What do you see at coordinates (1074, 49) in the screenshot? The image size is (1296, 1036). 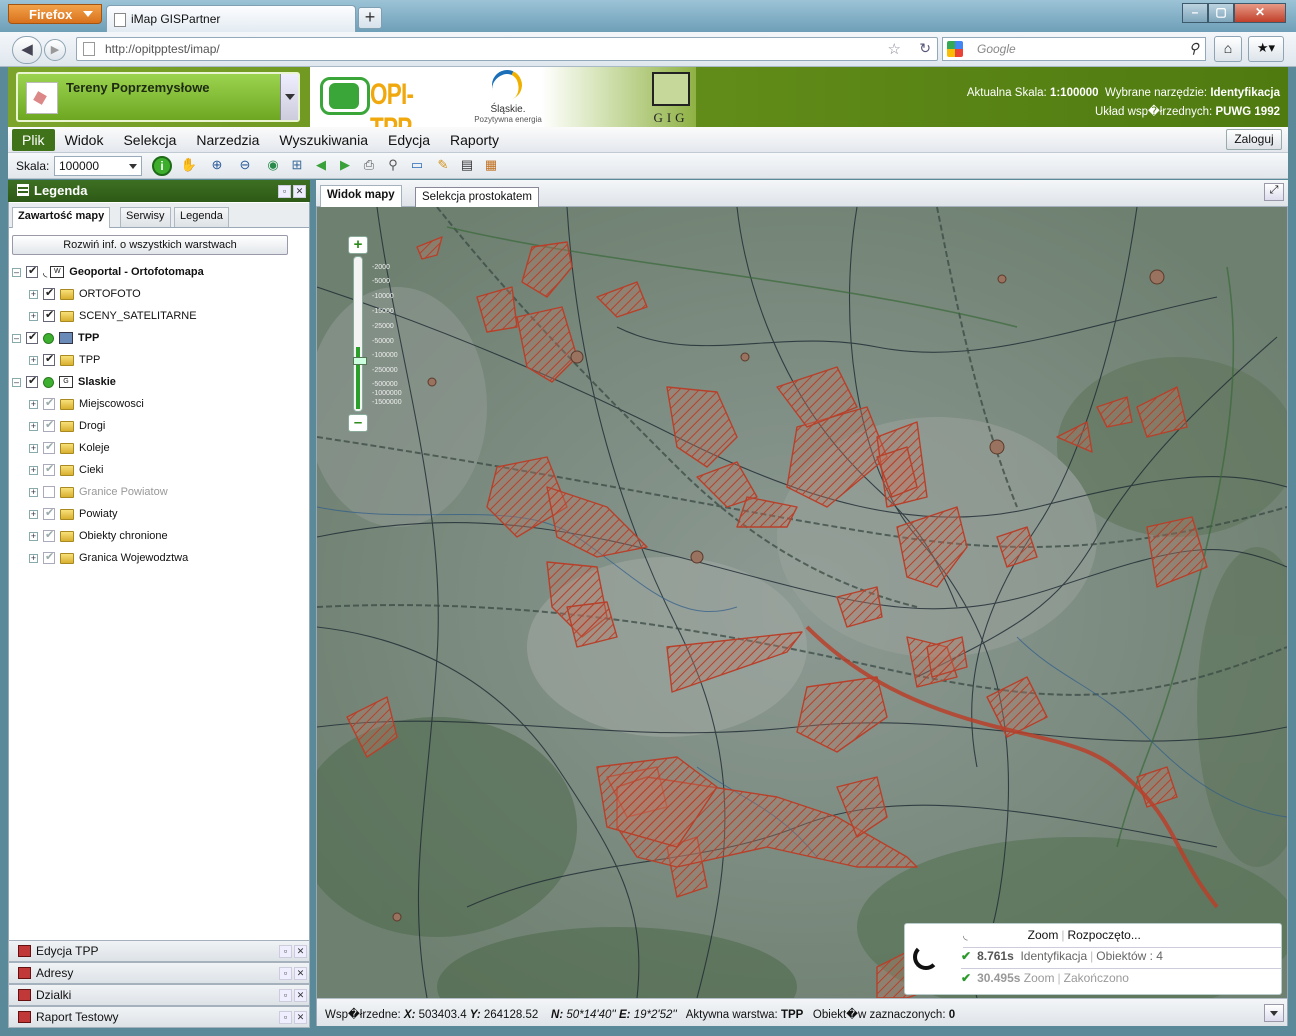 I see `search-input: Google ⚲` at bounding box center [1074, 49].